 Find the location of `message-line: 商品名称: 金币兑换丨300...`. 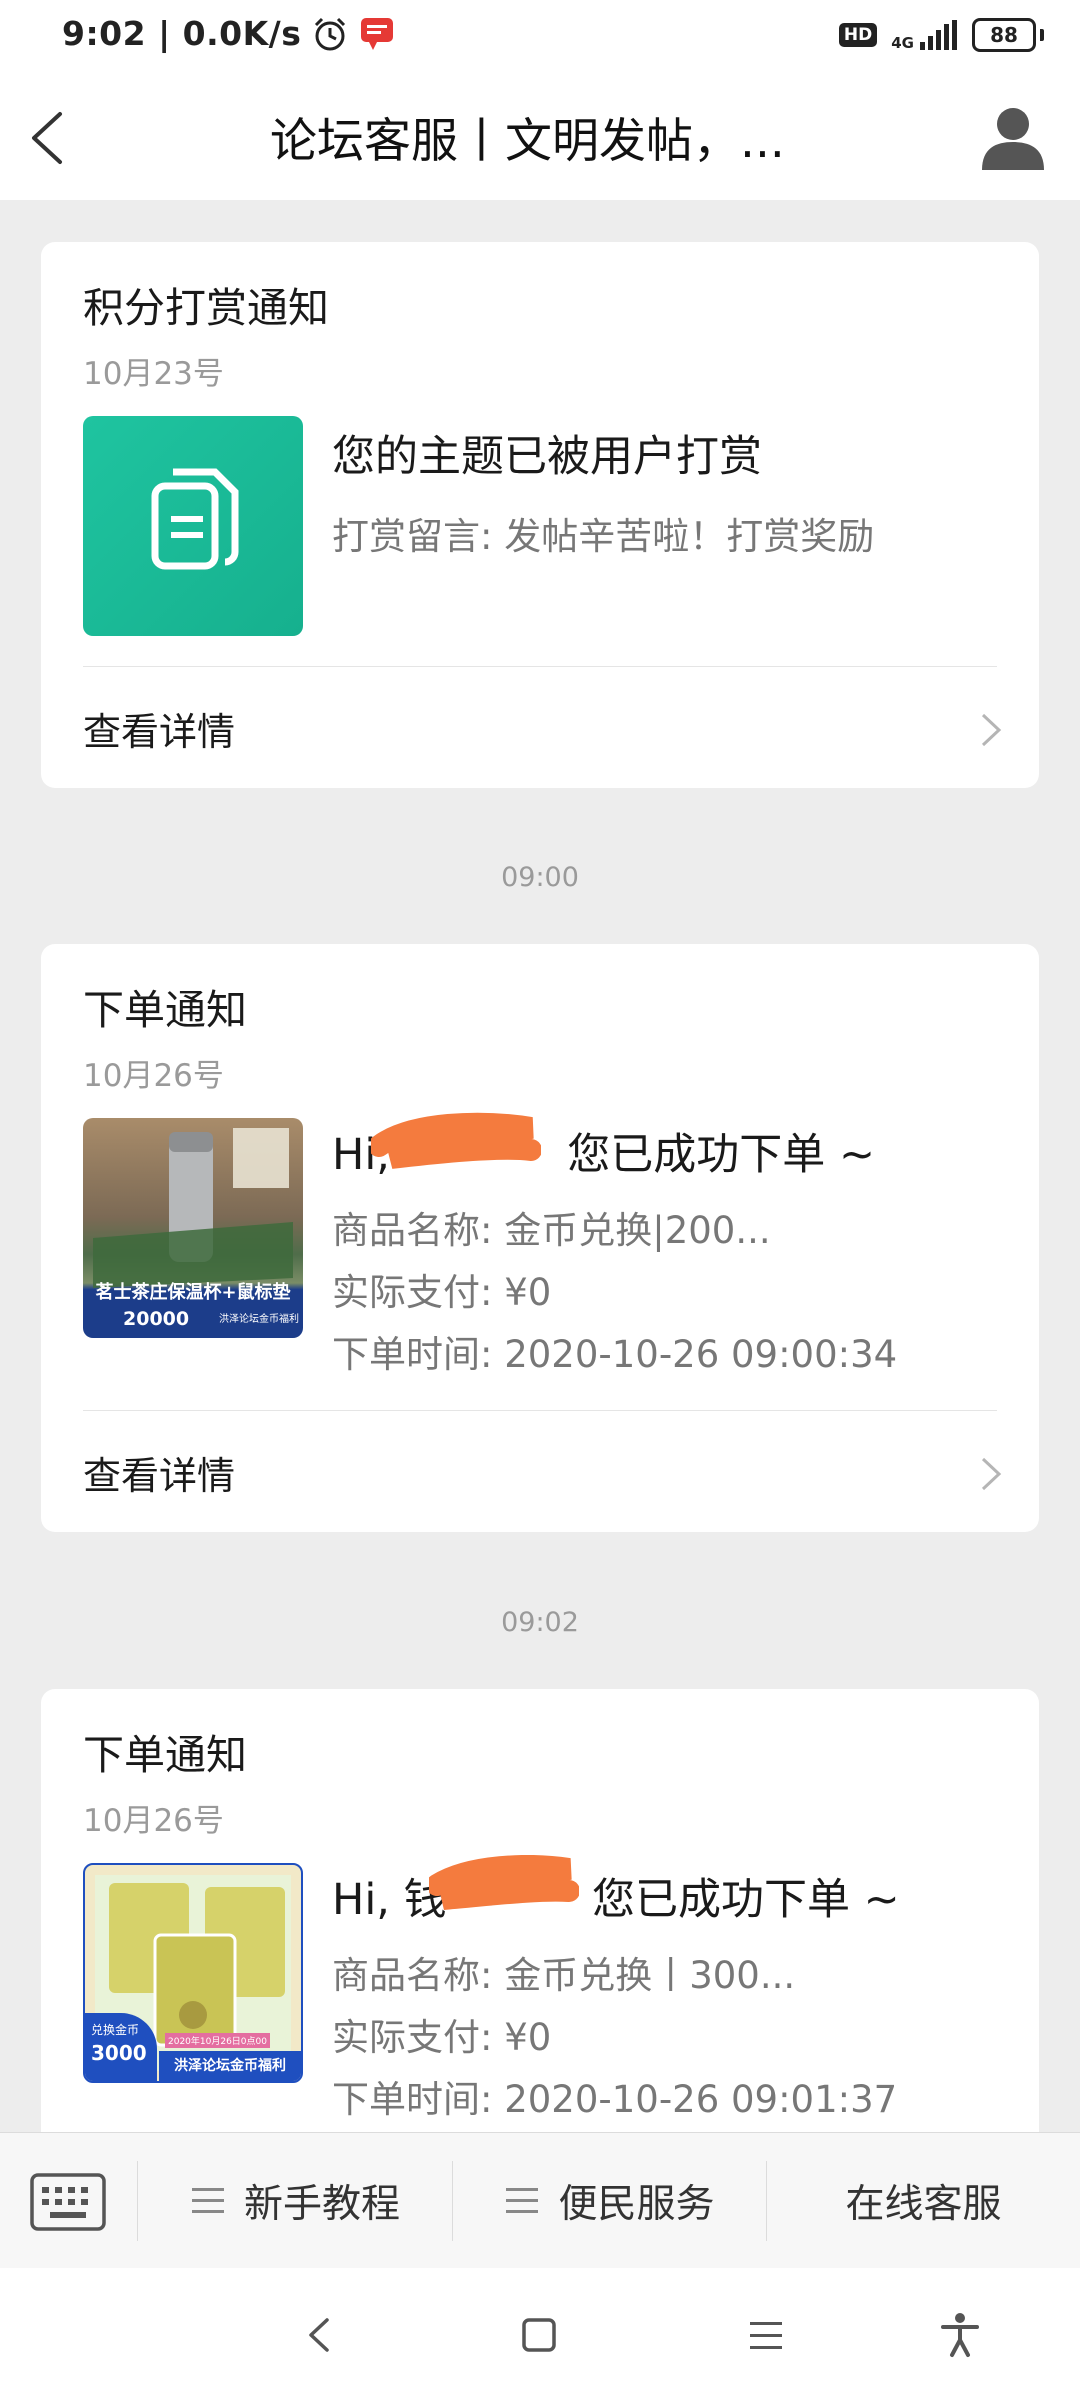

message-line: 商品名称: 金币兑换丨300... is located at coordinates (564, 1975).